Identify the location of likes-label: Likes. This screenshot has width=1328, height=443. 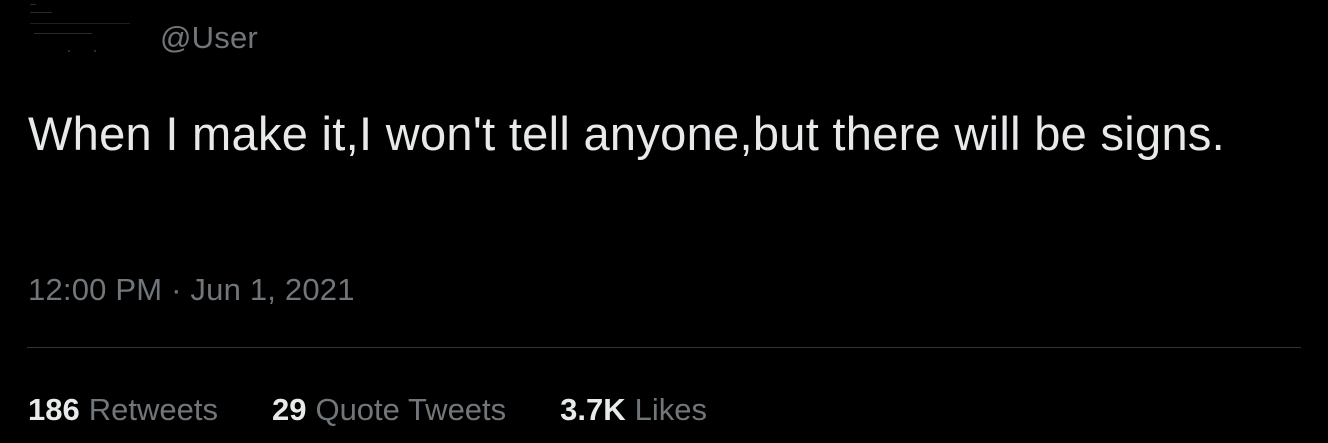
(671, 409).